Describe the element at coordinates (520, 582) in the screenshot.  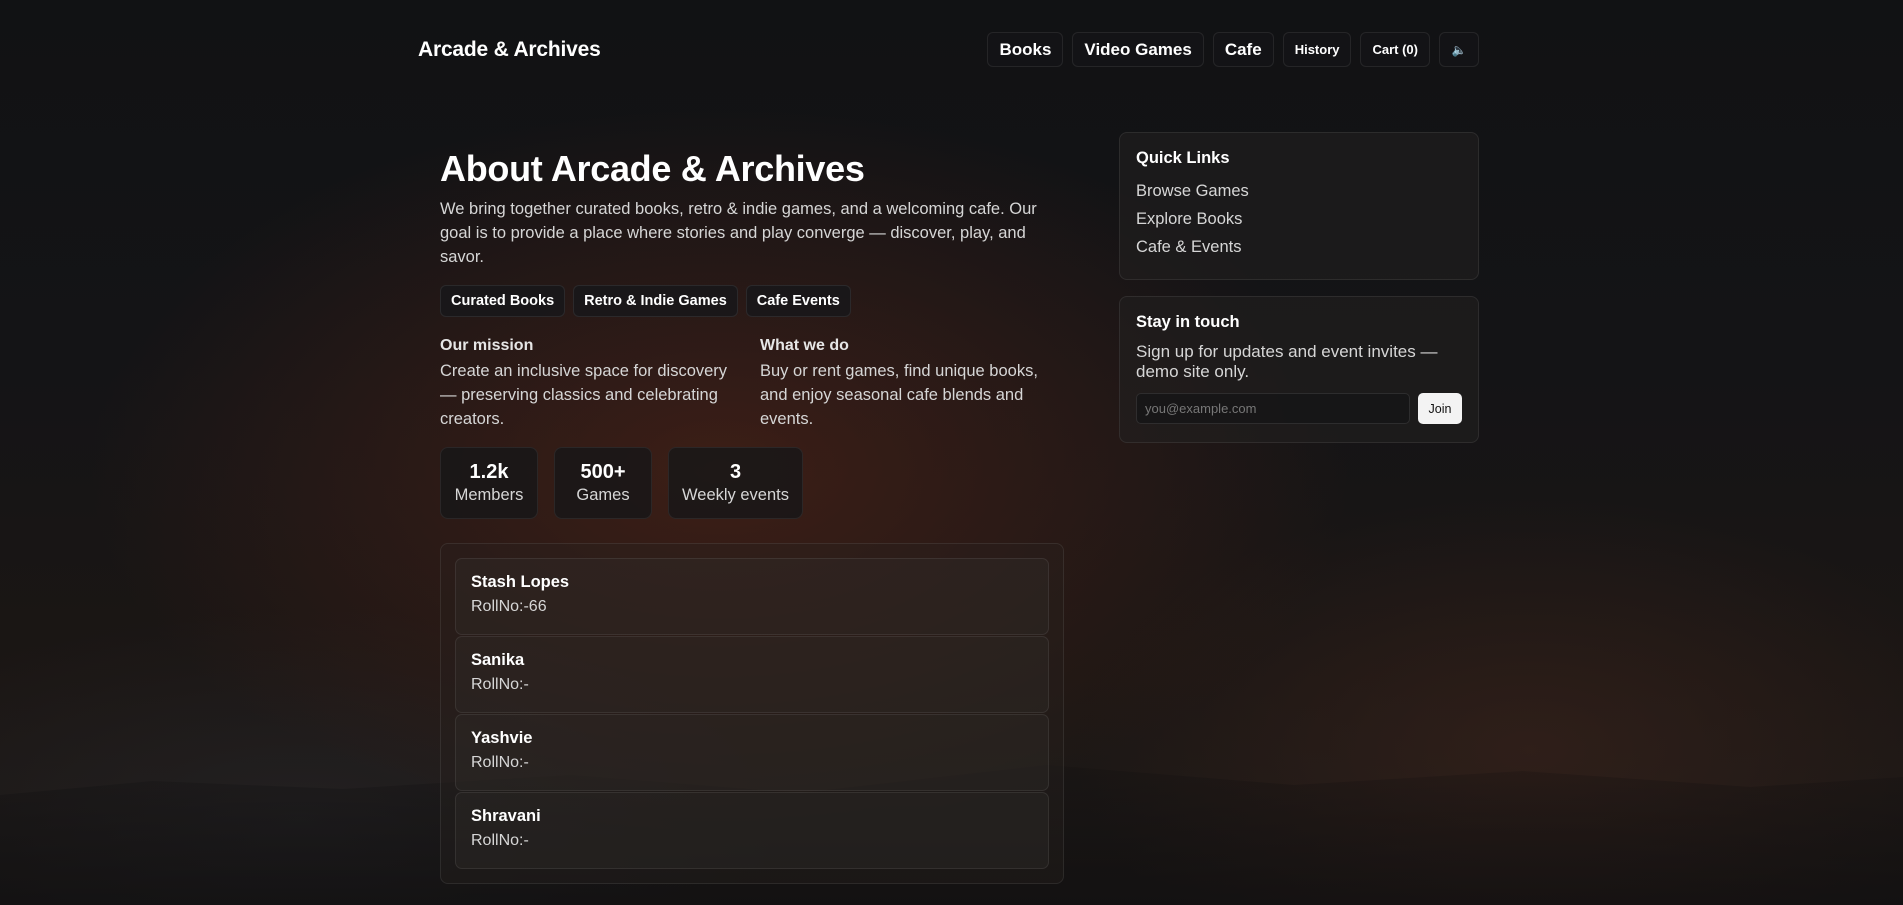
I see `member-name: Stash Lopes` at that location.